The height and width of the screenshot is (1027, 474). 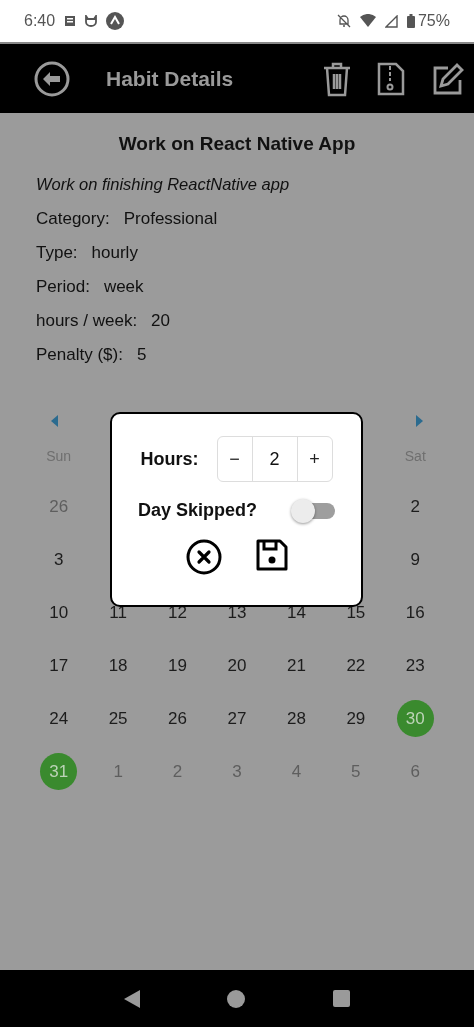 What do you see at coordinates (197, 510) in the screenshot?
I see `day-skipped-label: Day Skipped?` at bounding box center [197, 510].